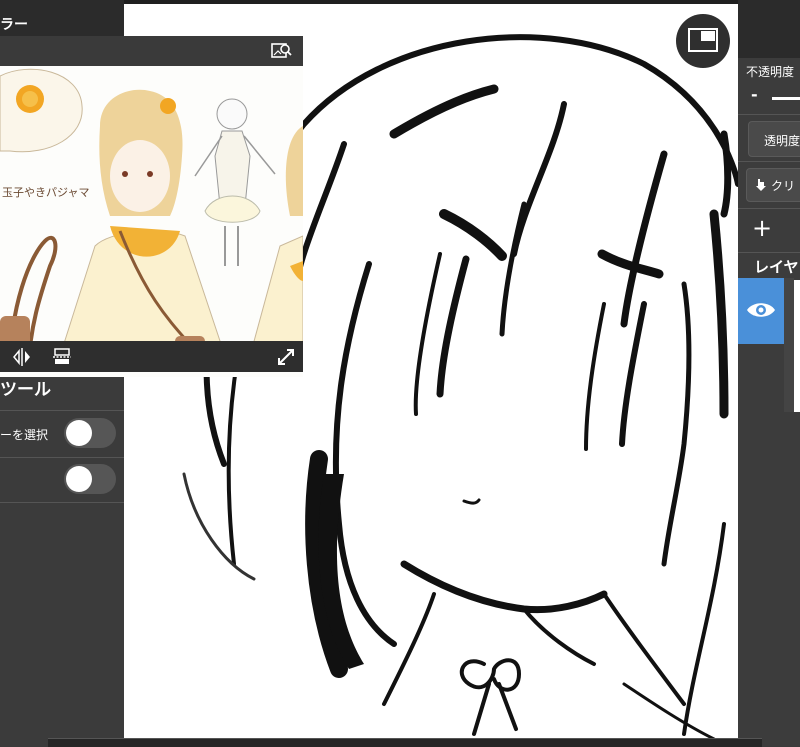 Image resolution: width=800 pixels, height=747 pixels. Describe the element at coordinates (14, 25) in the screenshot. I see `left-panel-header-label: ラー` at that location.